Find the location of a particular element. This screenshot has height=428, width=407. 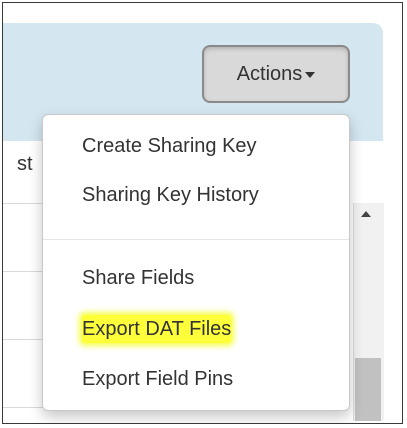

scroll-up-arrow-icon is located at coordinates (366, 214).